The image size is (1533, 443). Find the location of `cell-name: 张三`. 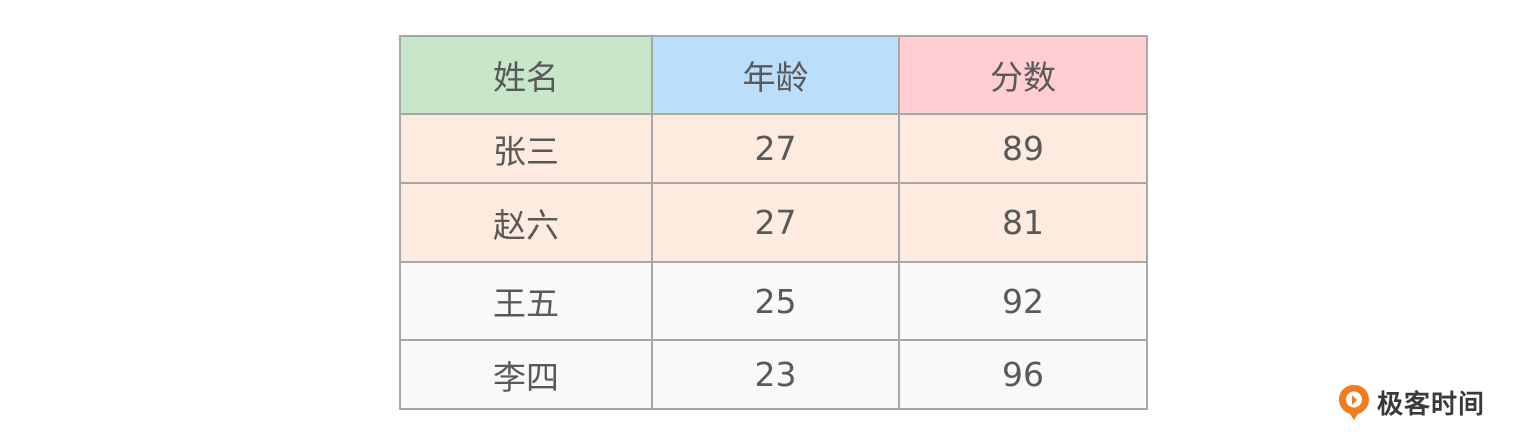

cell-name: 张三 is located at coordinates (526, 148).